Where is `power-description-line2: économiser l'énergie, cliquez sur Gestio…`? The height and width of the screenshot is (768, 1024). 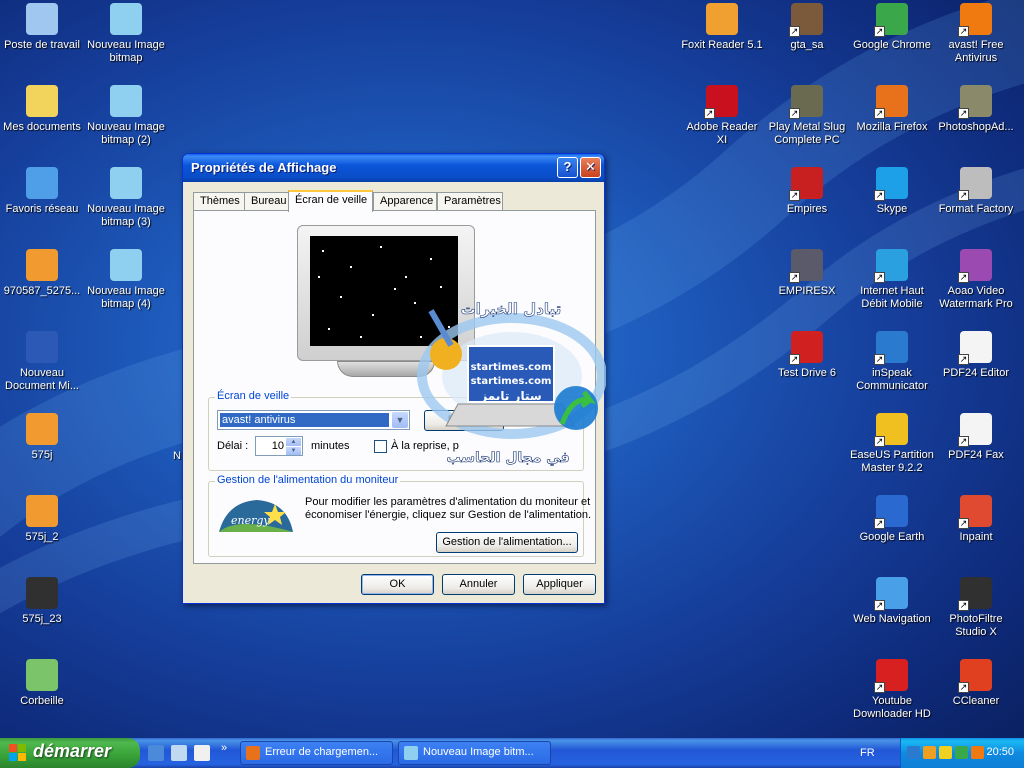
power-description-line2: économiser l'énergie, cliquez sur Gestio… is located at coordinates (448, 515).